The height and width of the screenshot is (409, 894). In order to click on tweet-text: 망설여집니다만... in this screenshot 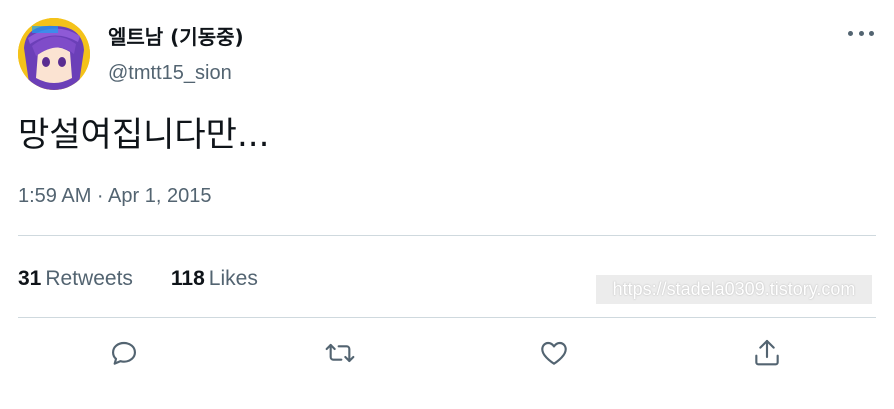, I will do `click(144, 135)`.